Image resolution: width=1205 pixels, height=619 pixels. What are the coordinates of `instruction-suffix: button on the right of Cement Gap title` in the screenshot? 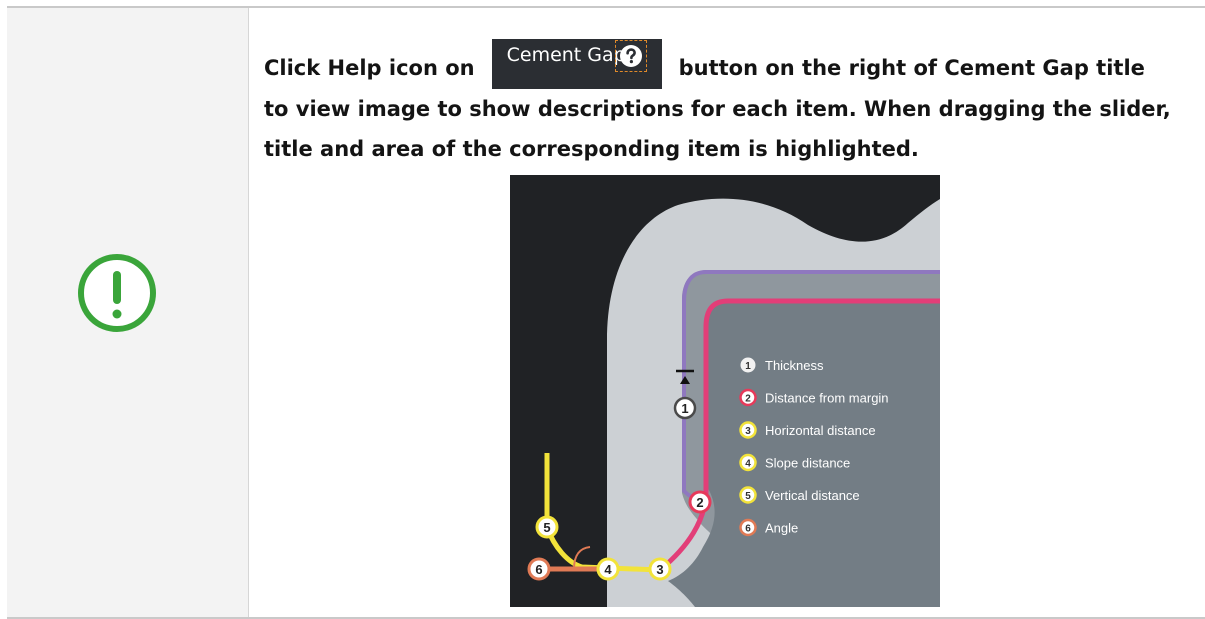 It's located at (911, 68).